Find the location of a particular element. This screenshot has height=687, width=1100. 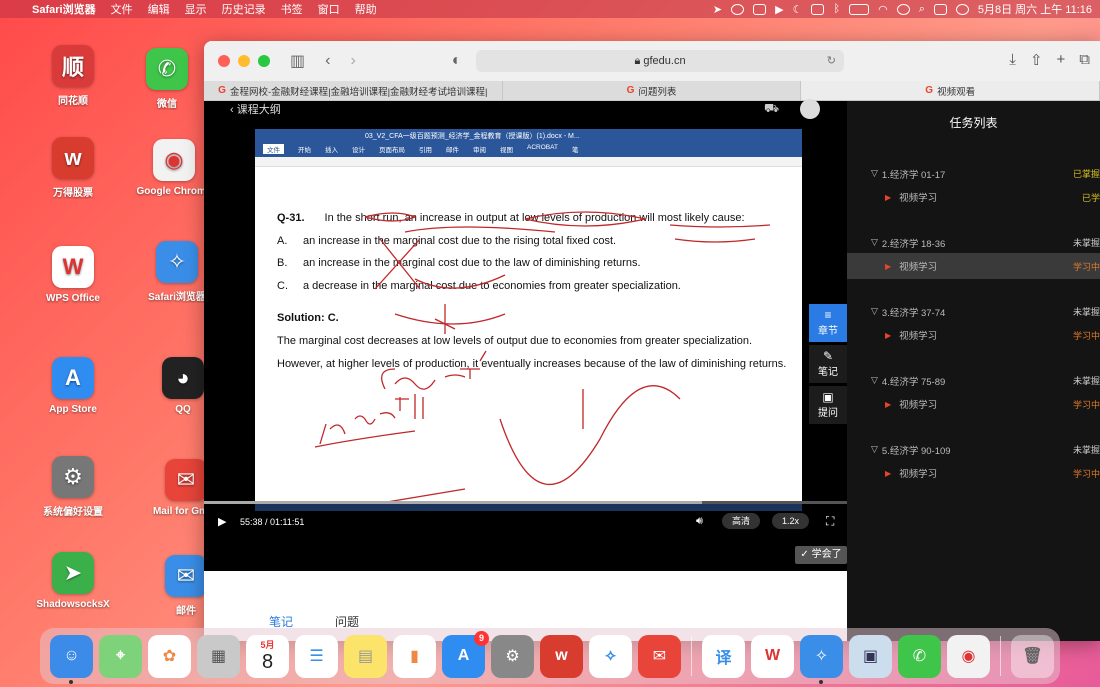

task-group: ▽ 2.经济学 18-36 未掌握 is located at coordinates (973, 242).